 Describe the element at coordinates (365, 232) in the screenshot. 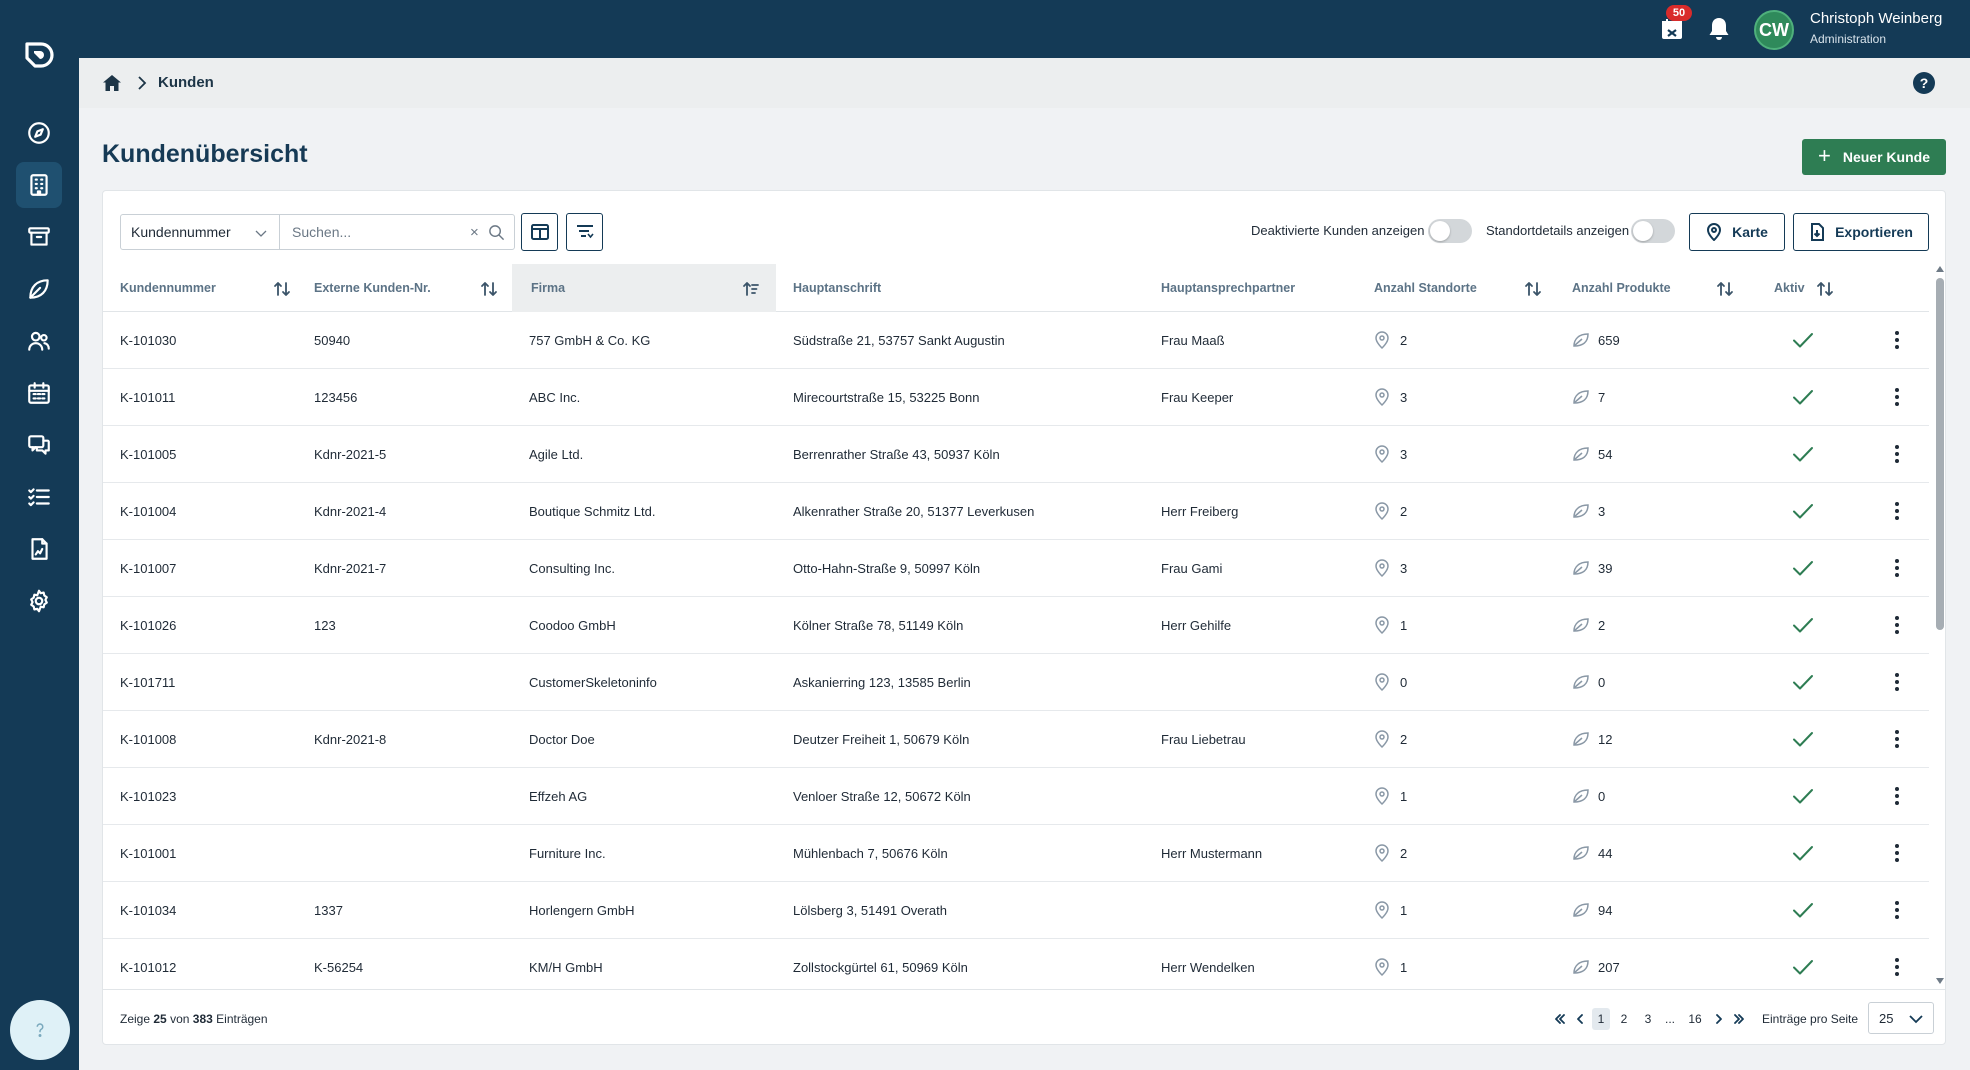

I see `search-input` at that location.